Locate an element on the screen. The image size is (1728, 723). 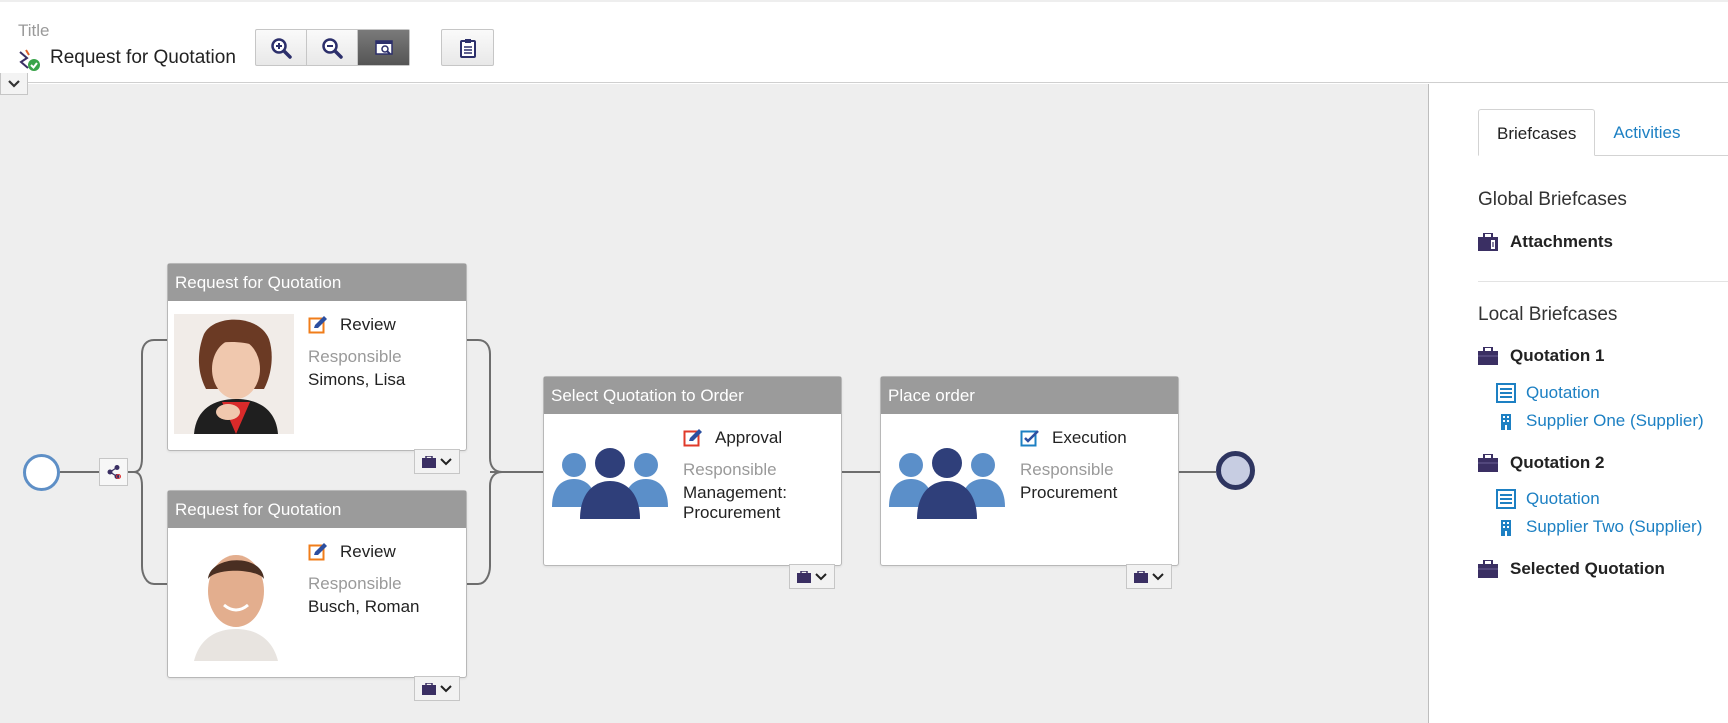
clipboard-button is located at coordinates (467, 47).